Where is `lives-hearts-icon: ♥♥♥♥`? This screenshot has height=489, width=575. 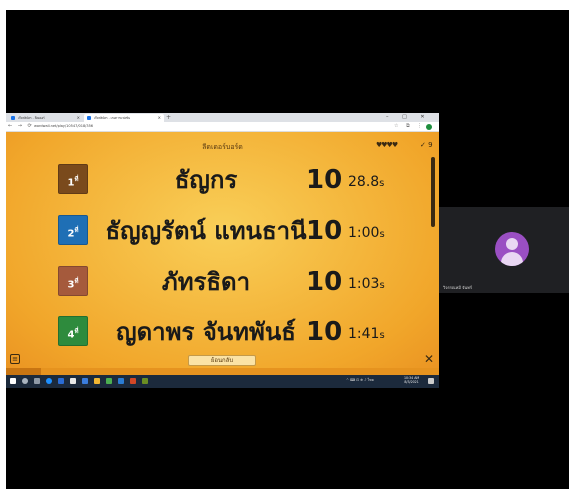
lives-hearts-icon: ♥♥♥♥ is located at coordinates (387, 145).